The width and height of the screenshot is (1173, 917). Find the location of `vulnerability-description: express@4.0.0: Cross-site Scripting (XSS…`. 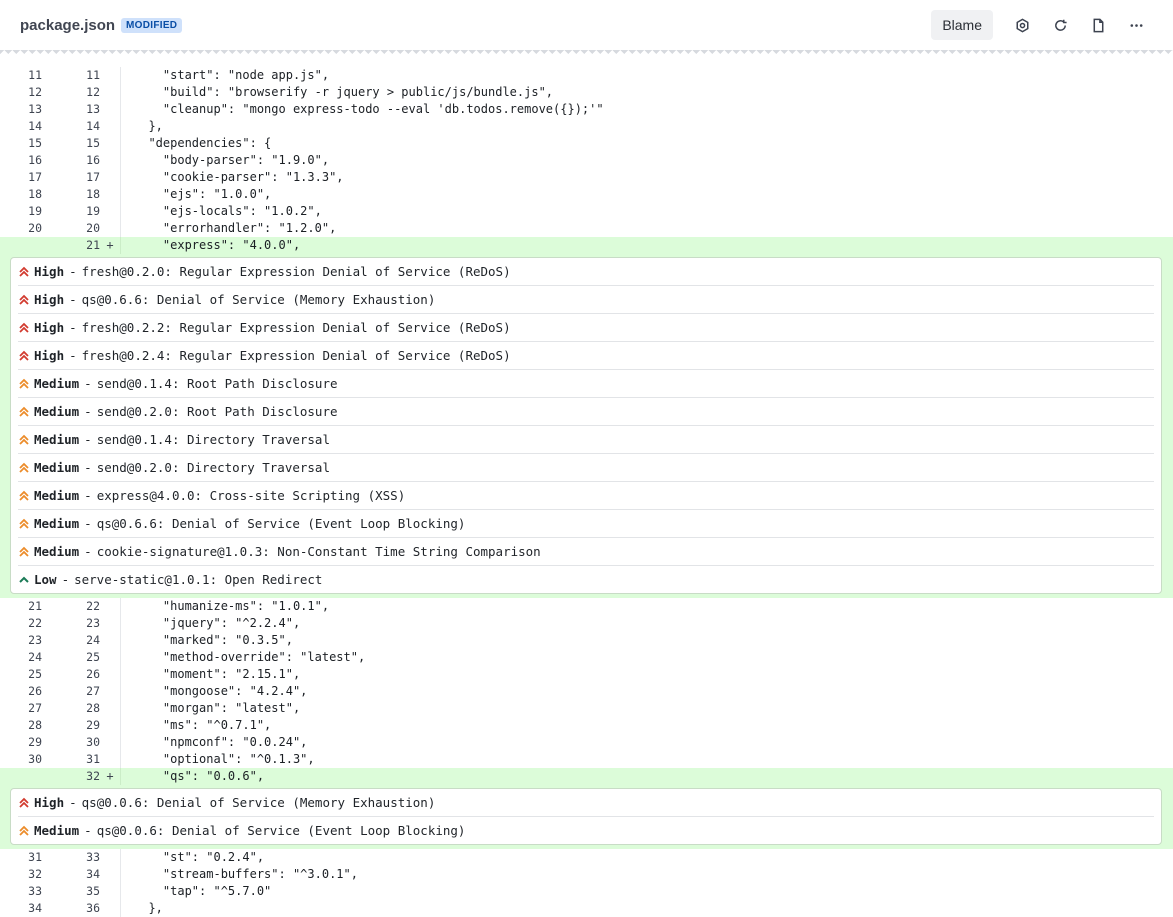

vulnerability-description: express@4.0.0: Cross-site Scripting (XSS… is located at coordinates (251, 495).